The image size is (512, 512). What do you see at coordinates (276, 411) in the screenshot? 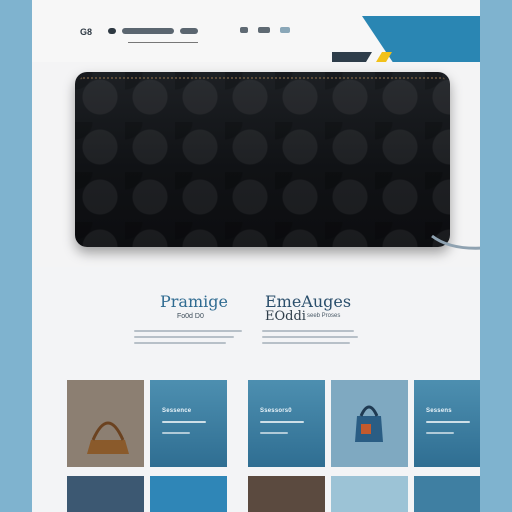
I see `tile-label: Ssessors0` at bounding box center [276, 411].